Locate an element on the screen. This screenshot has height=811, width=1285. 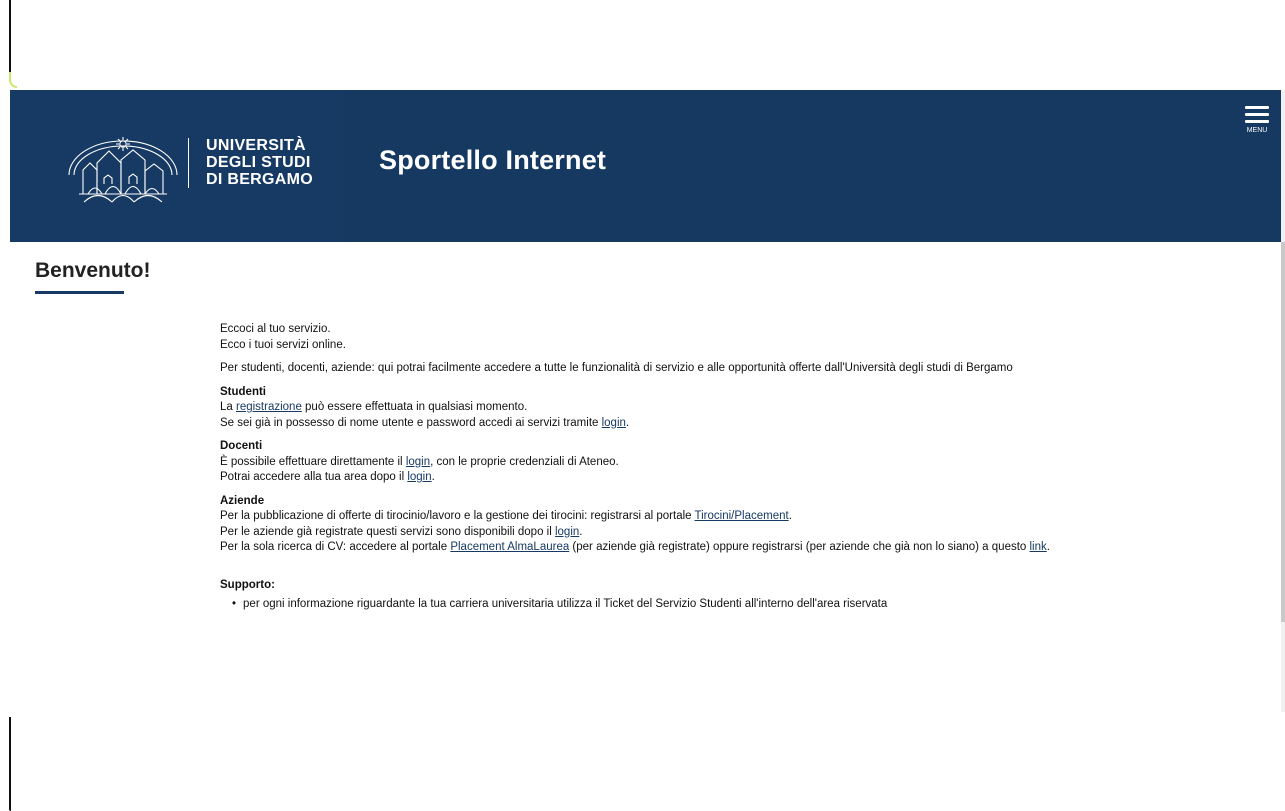
university-name: UNIVERSITÀ DEGLI STUDI DI BERGAMO is located at coordinates (259, 162).